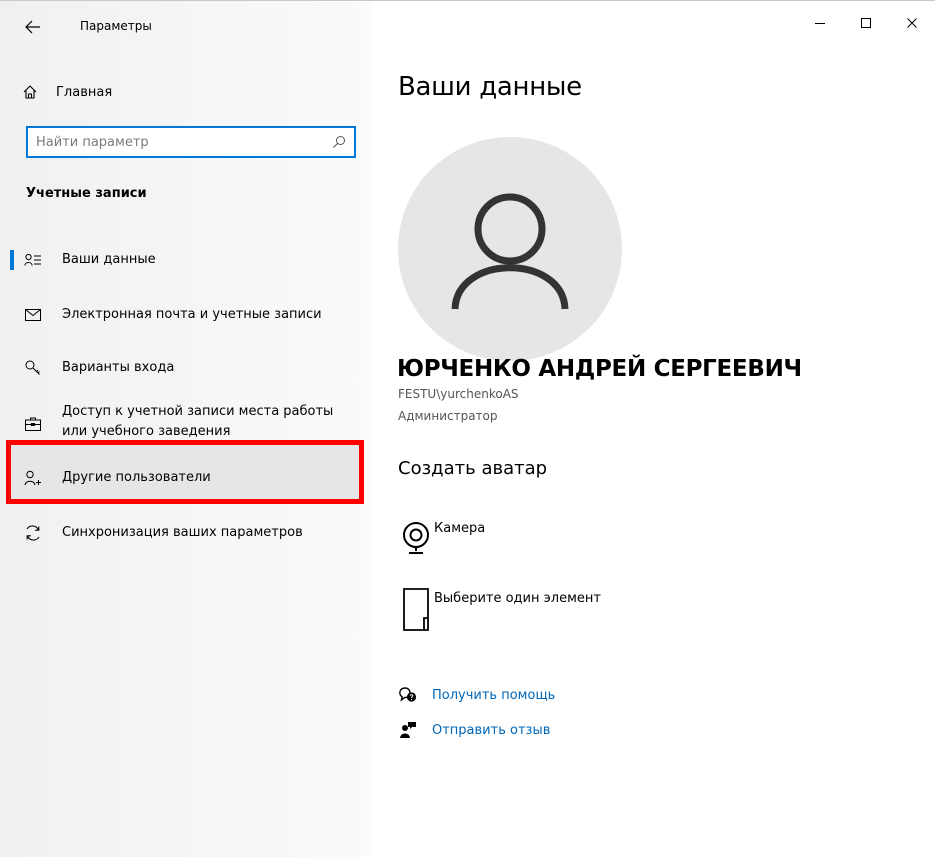 Image resolution: width=935 pixels, height=857 pixels. I want to click on window-border, so click(467, 0).